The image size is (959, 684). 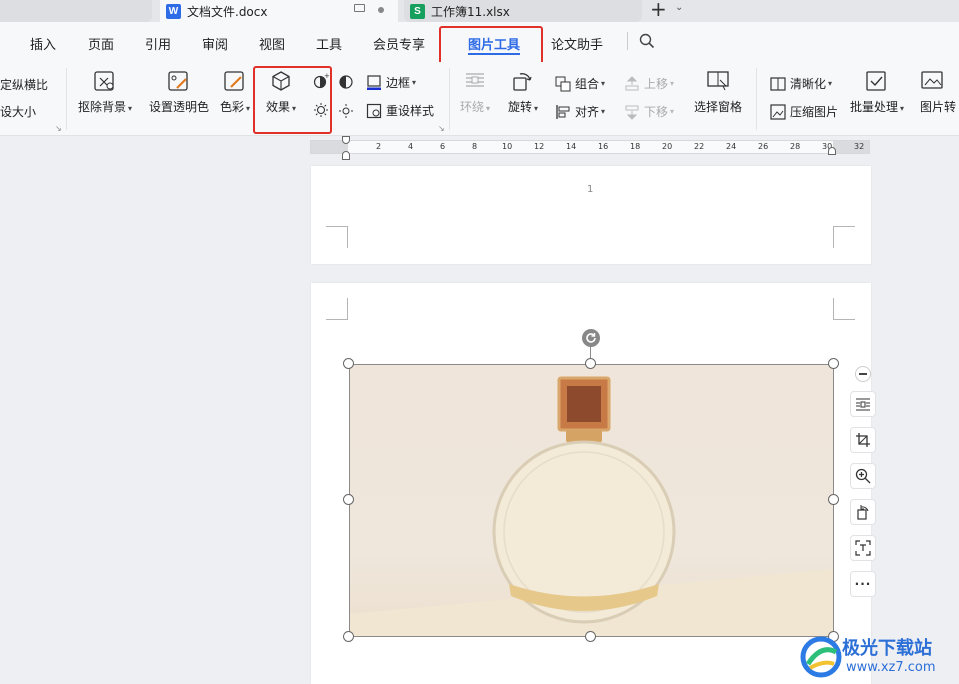 What do you see at coordinates (938, 92) in the screenshot?
I see `convert-image-button: 图片转` at bounding box center [938, 92].